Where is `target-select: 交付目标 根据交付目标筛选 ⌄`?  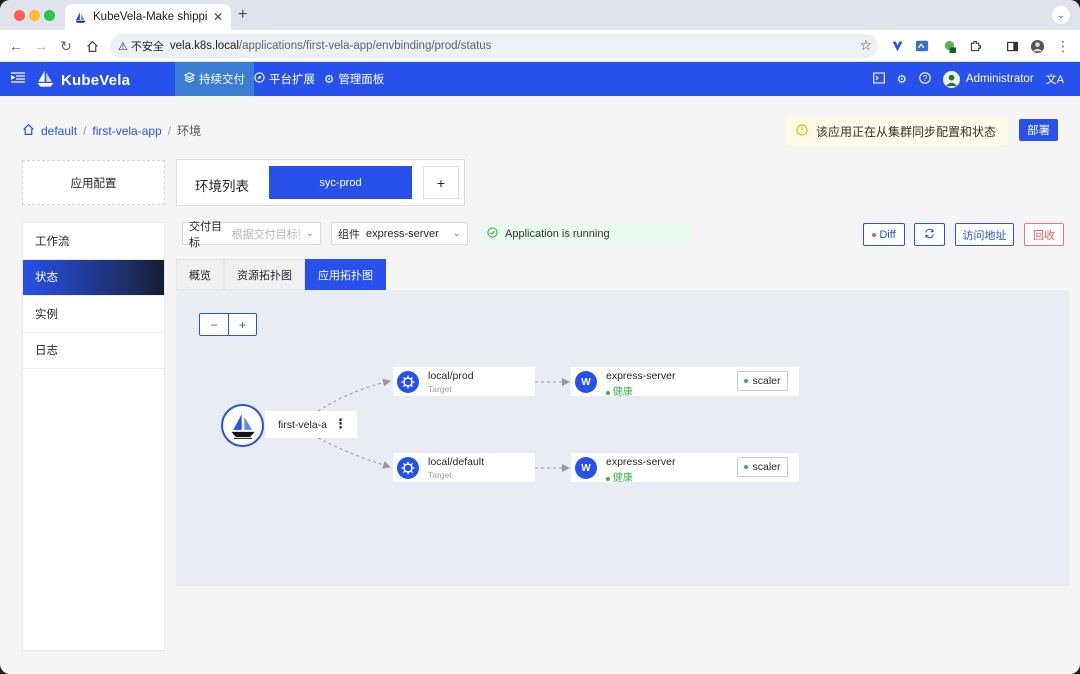 target-select: 交付目标 根据交付目标筛选 ⌄ is located at coordinates (251, 235).